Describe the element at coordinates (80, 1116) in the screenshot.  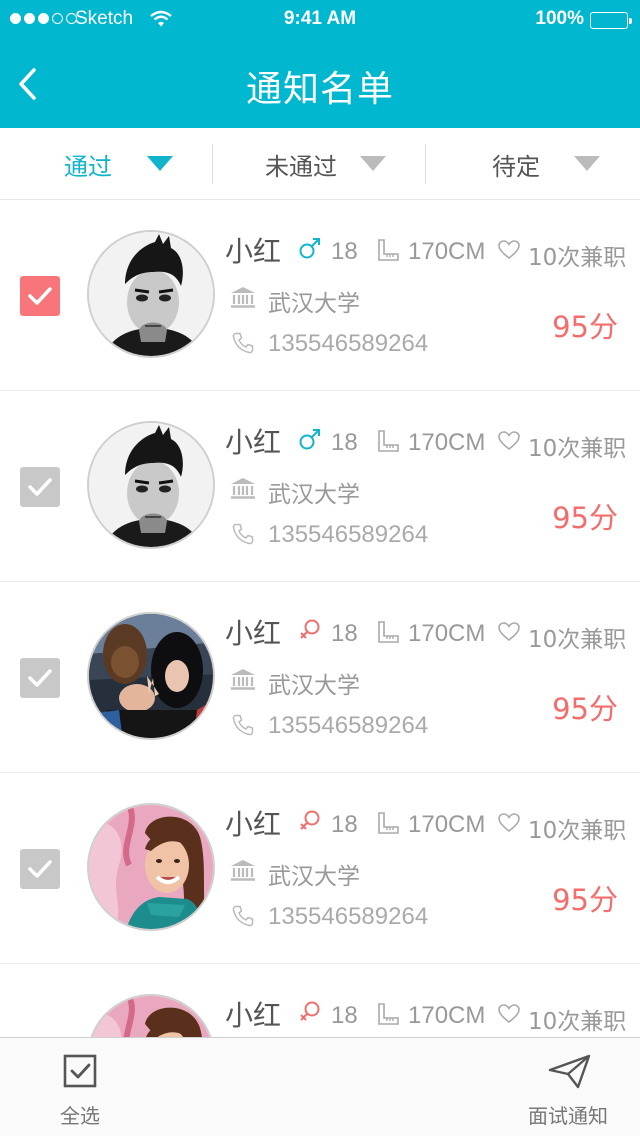
I see `select-all-label: 全选` at that location.